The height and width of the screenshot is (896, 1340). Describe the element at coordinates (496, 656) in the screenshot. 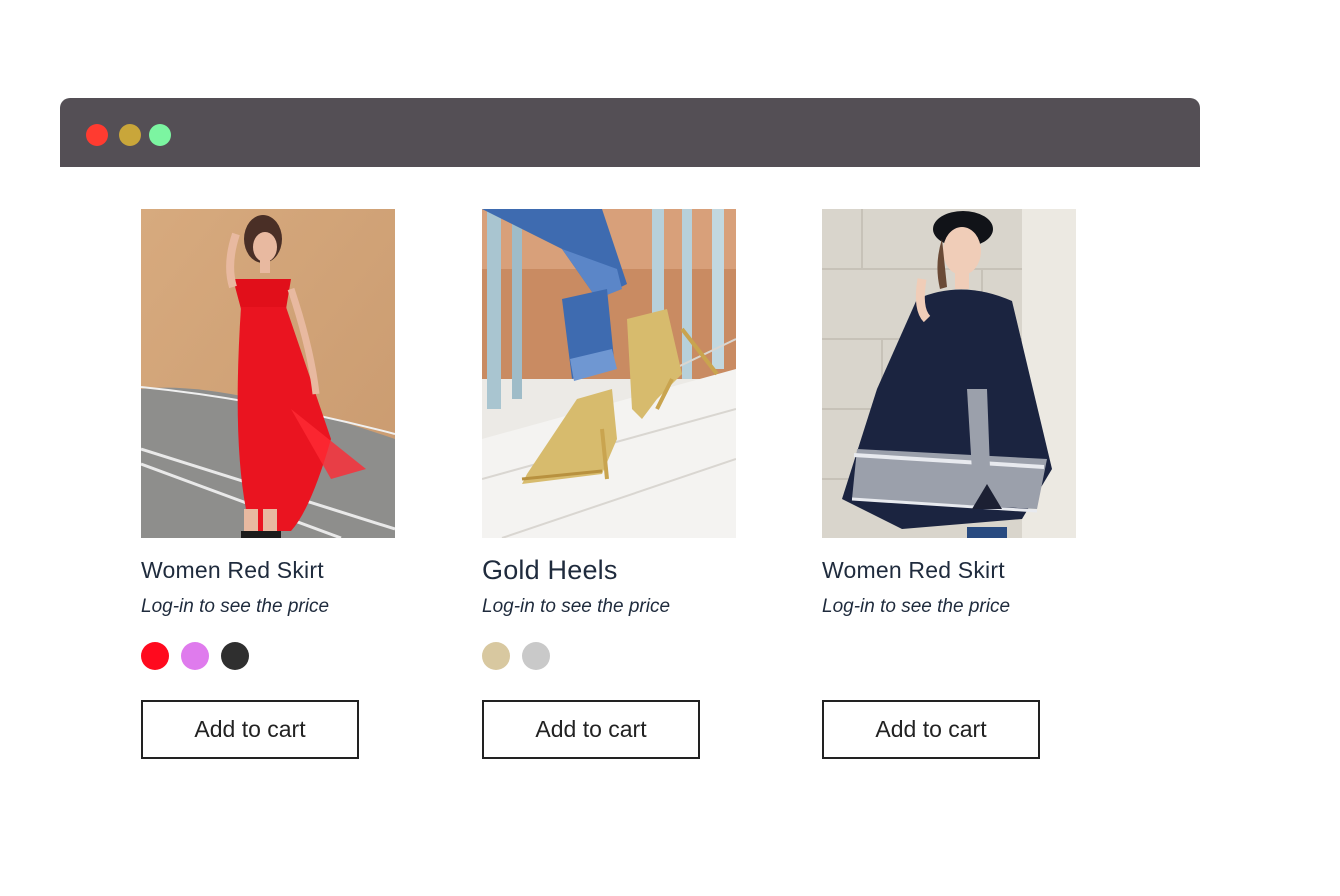

I see `color-swatch-beige` at that location.